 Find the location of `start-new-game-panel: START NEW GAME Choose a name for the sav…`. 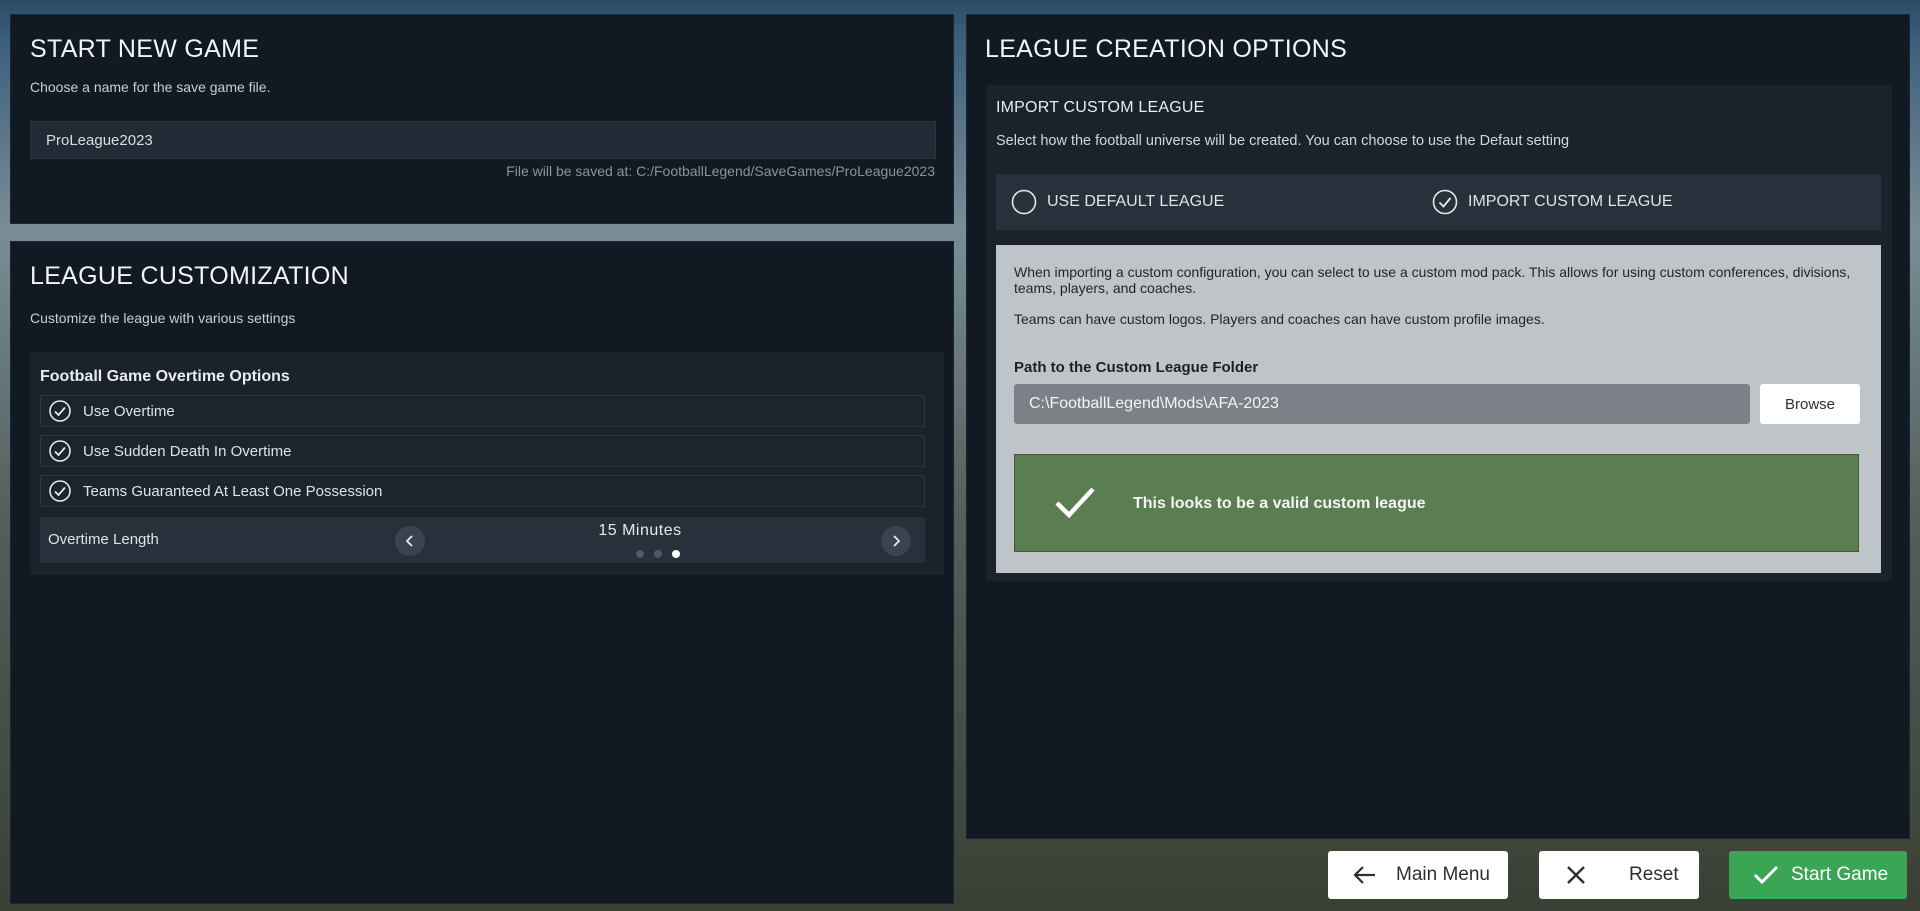

start-new-game-panel: START NEW GAME Choose a name for the sav… is located at coordinates (482, 119).